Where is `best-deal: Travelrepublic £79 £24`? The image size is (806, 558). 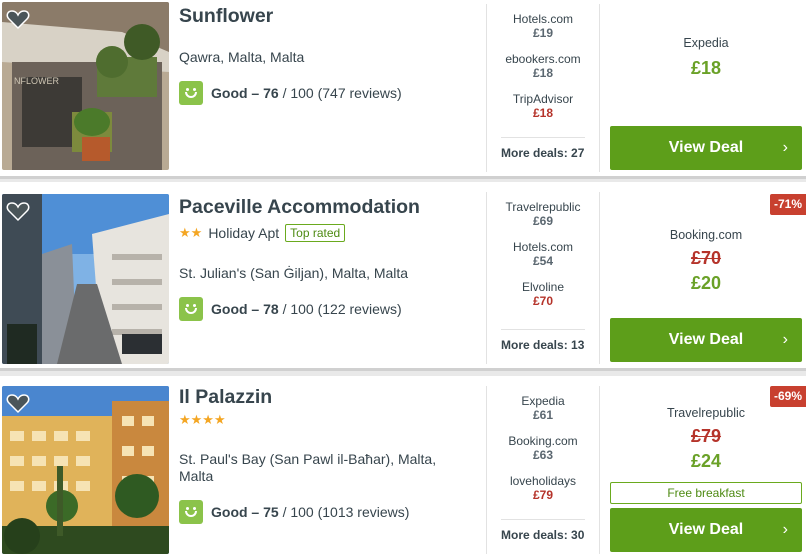
best-deal: Travelrepublic £79 £24 is located at coordinates (706, 439).